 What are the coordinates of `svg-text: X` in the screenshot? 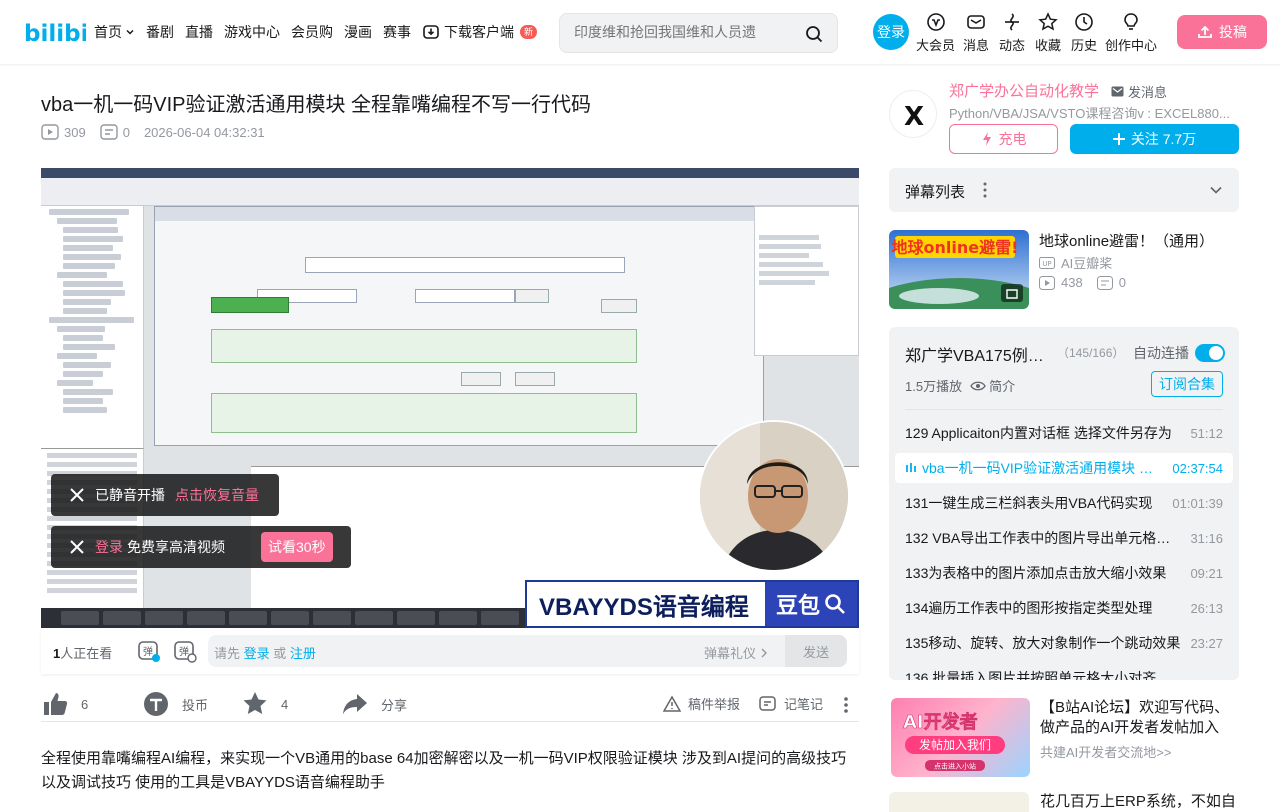 It's located at (914, 117).